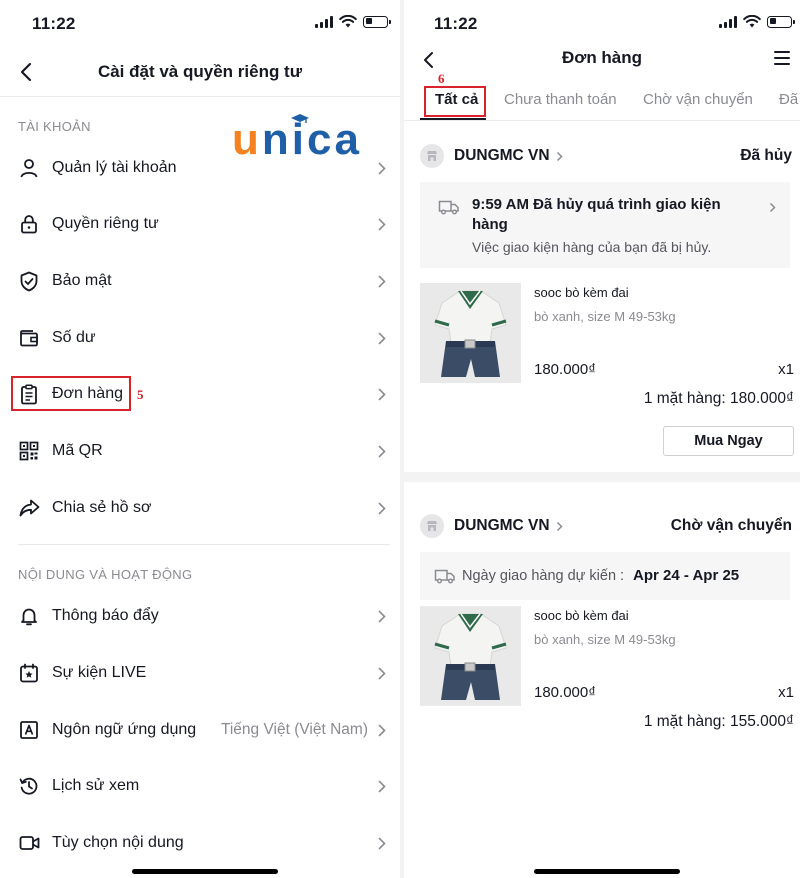 The image size is (800, 878). I want to click on person-icon, so click(29, 168).